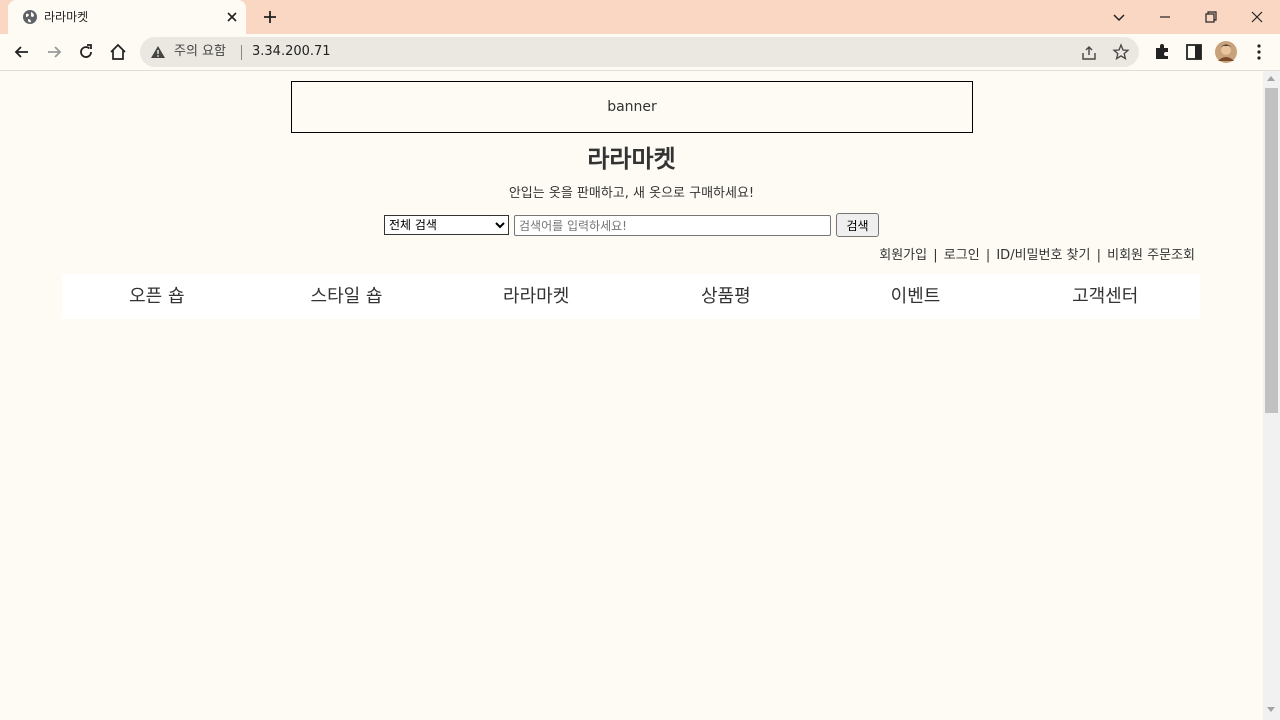 Image resolution: width=1280 pixels, height=720 pixels. I want to click on warning-icon, so click(158, 52).